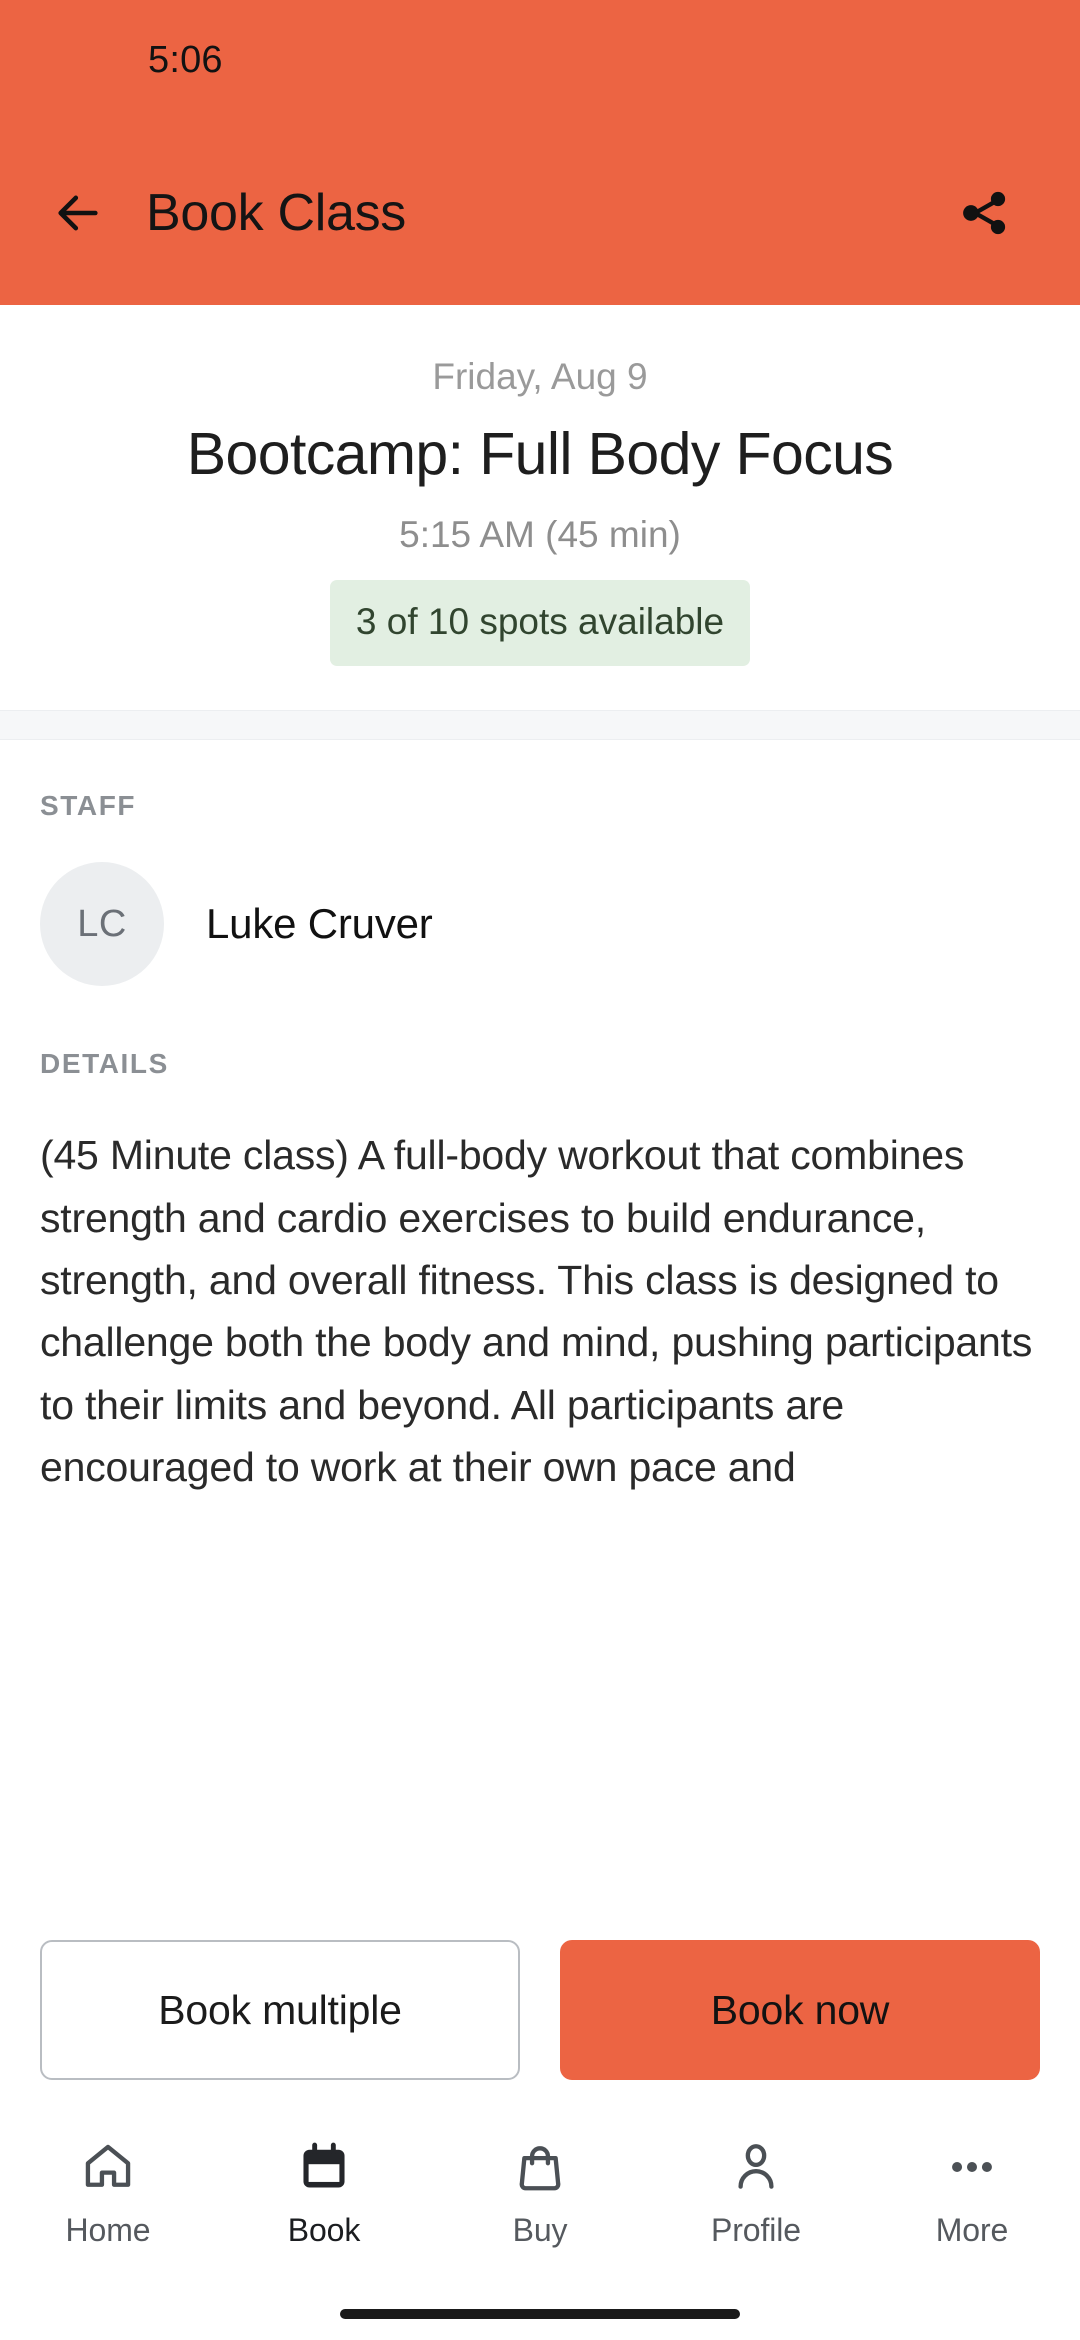  Describe the element at coordinates (108, 2230) in the screenshot. I see `nav-label-home: Home` at that location.